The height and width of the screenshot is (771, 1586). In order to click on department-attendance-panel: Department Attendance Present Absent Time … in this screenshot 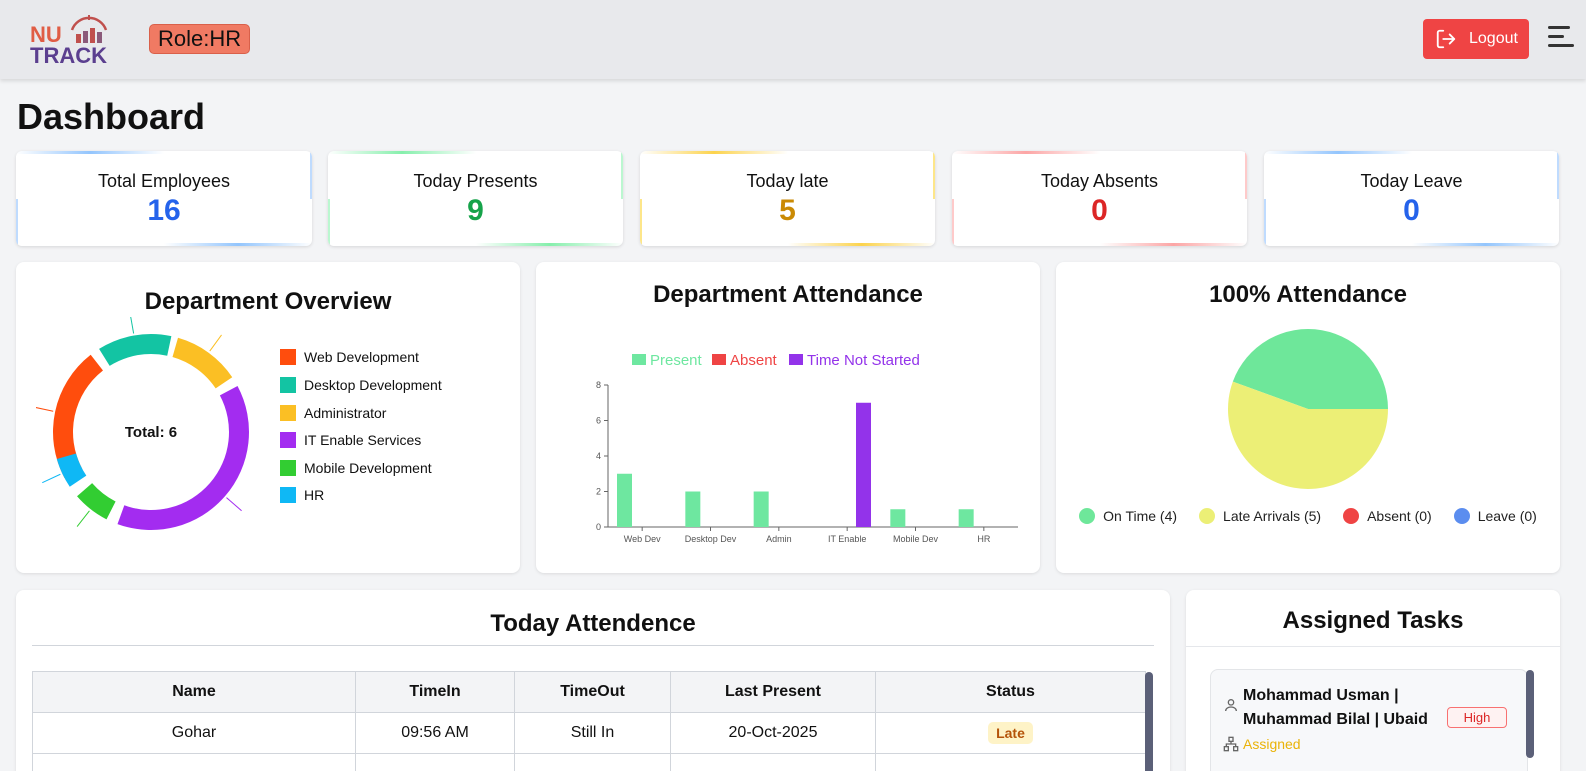, I will do `click(788, 417)`.